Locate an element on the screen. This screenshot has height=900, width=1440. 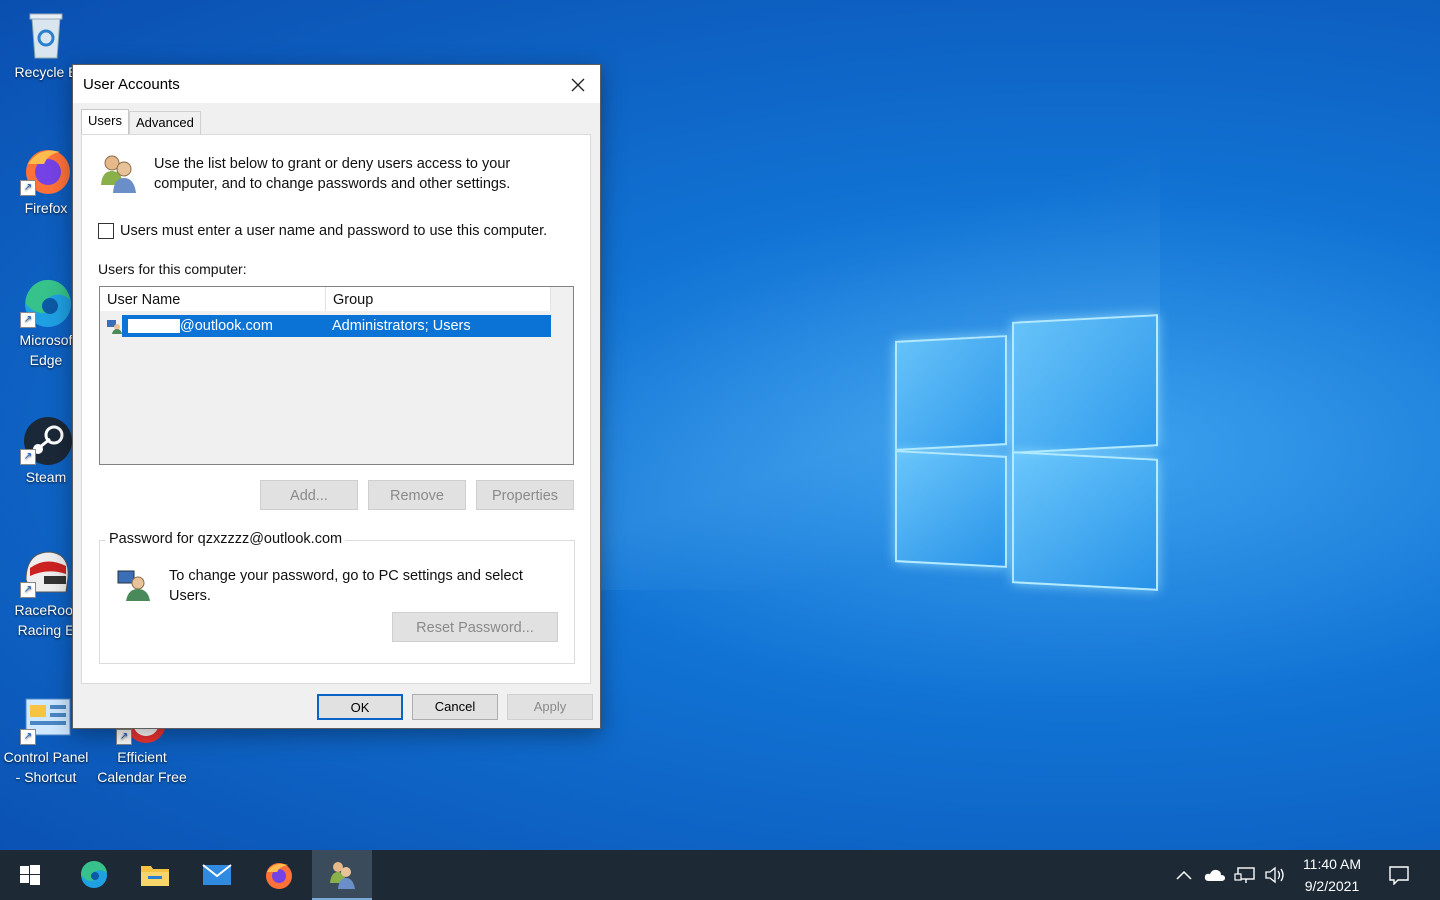
network-icon is located at coordinates (1244, 875).